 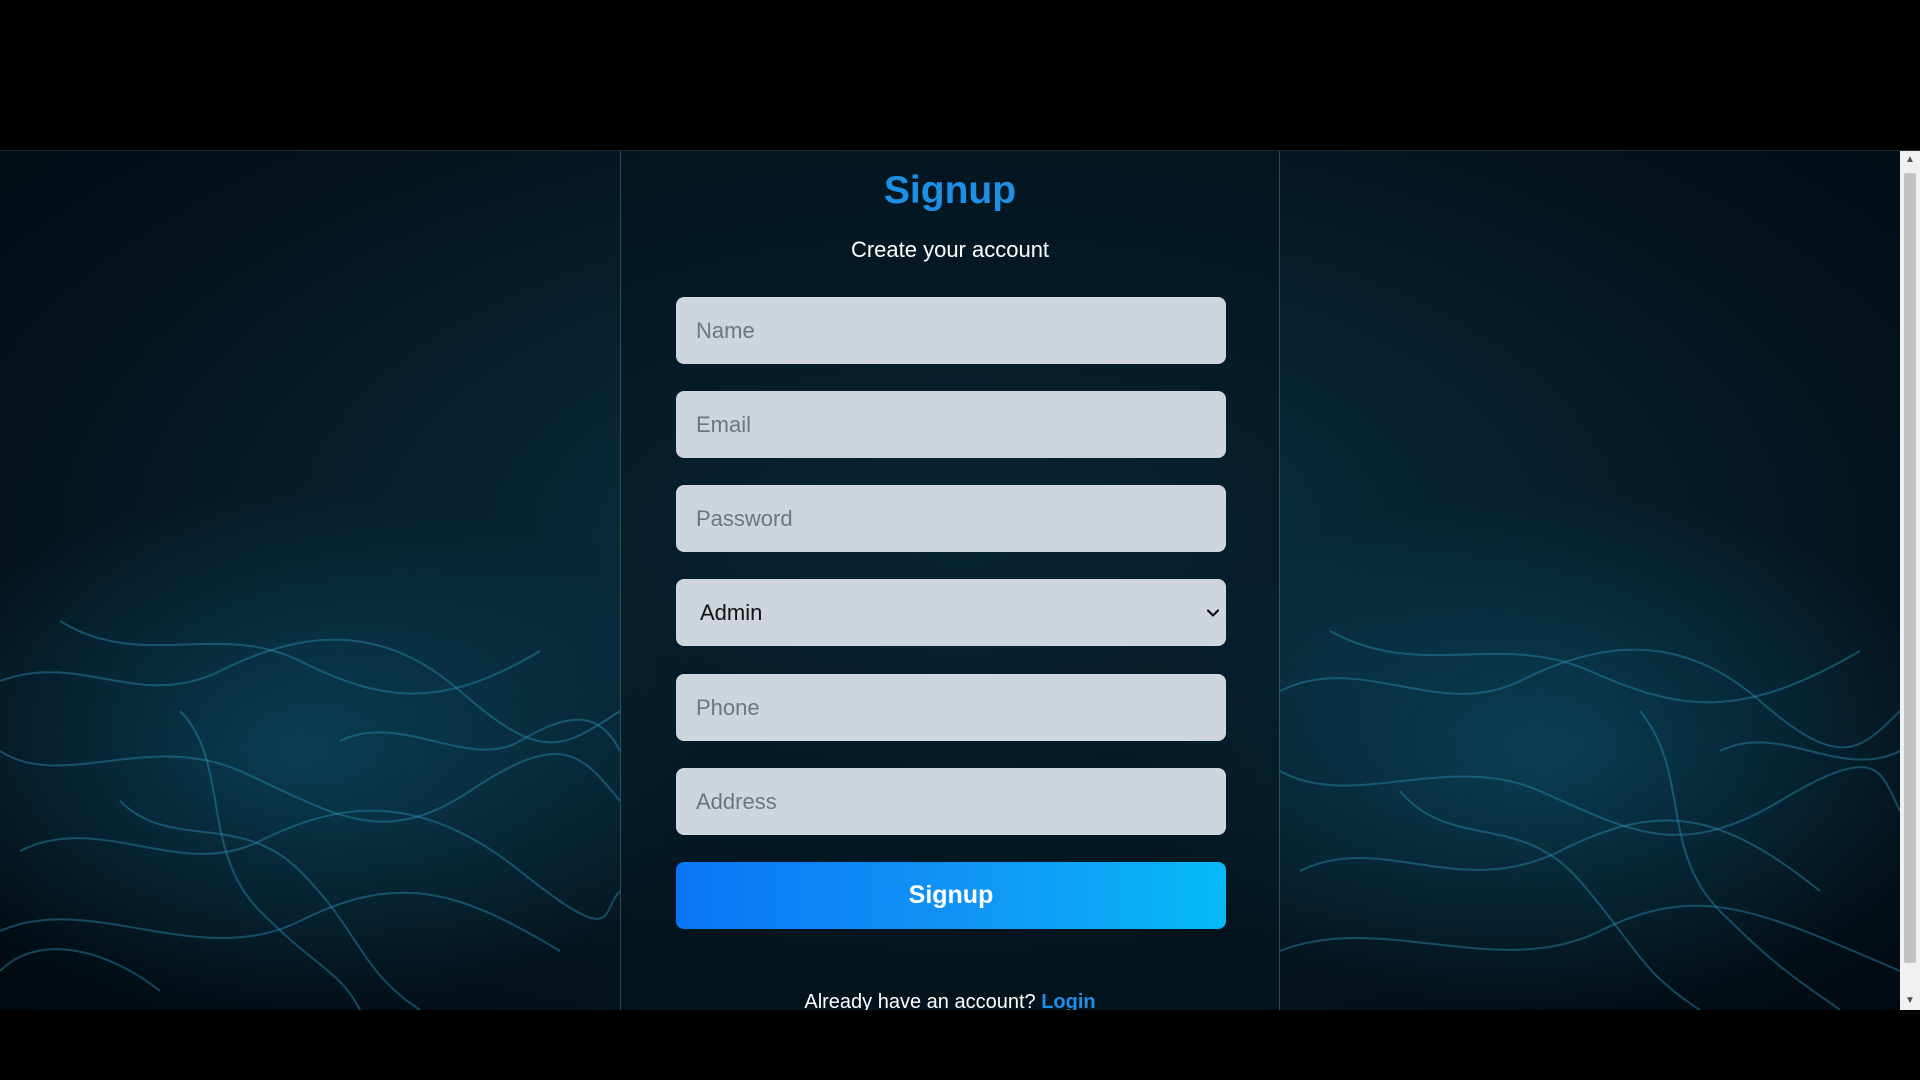 What do you see at coordinates (1910, 568) in the screenshot?
I see `scrollbar-thumb` at bounding box center [1910, 568].